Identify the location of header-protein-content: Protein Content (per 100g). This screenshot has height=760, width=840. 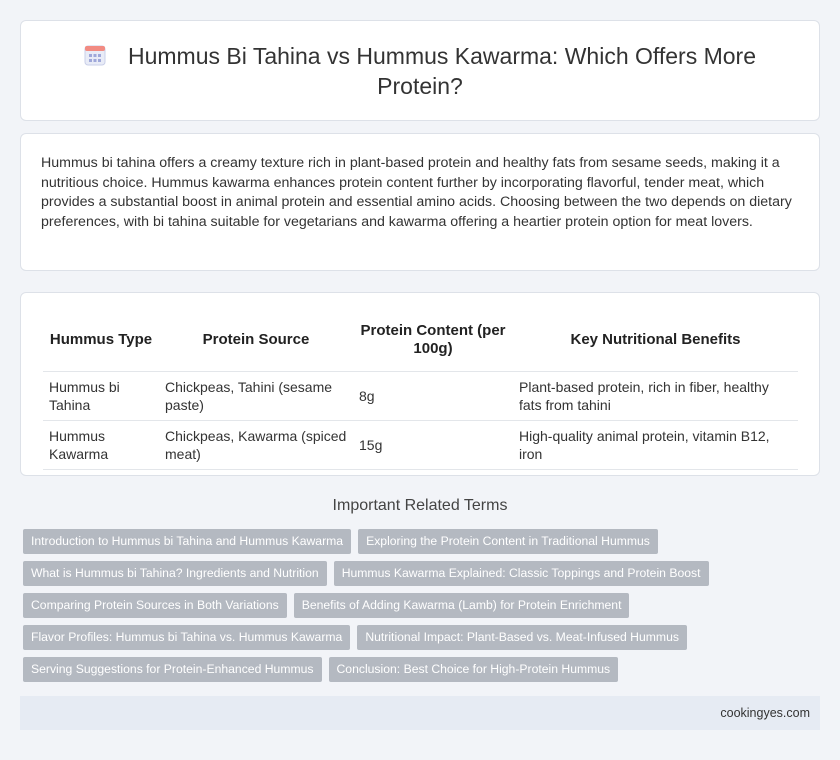
(433, 340).